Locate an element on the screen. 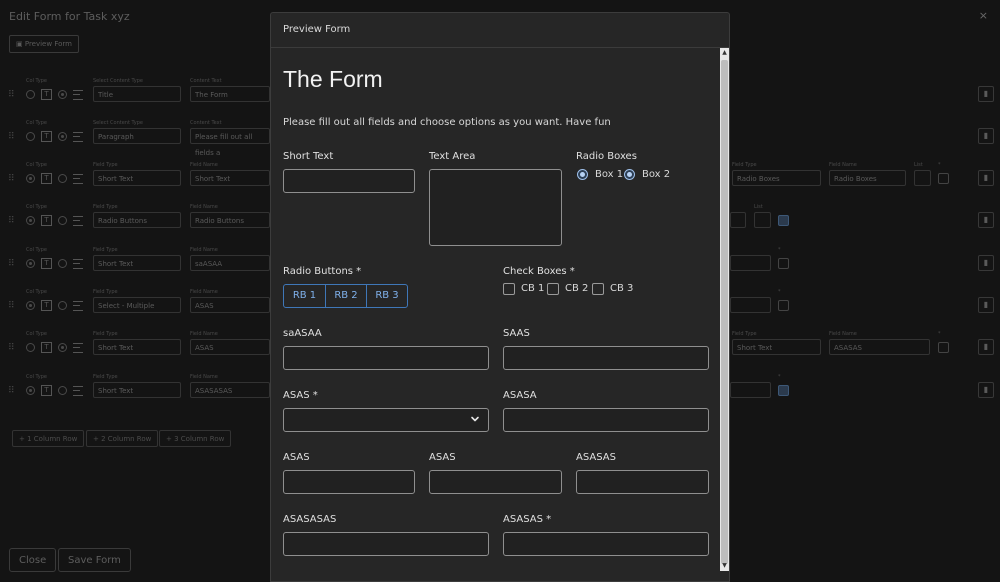 This screenshot has height=582, width=1000. name-input: ASASAS is located at coordinates (879, 347).